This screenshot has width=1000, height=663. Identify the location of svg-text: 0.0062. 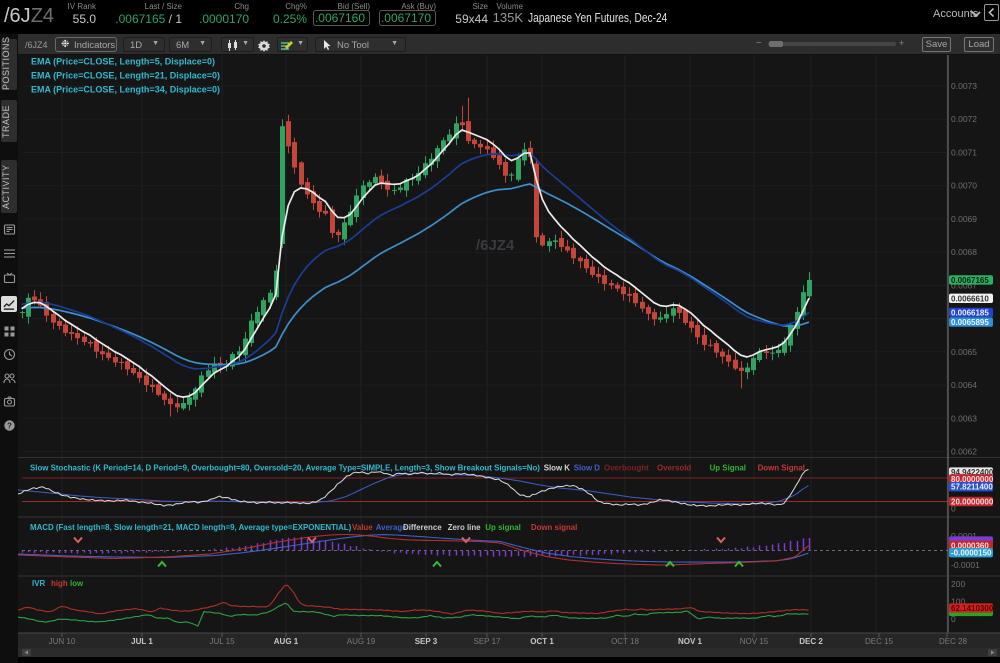
(964, 452).